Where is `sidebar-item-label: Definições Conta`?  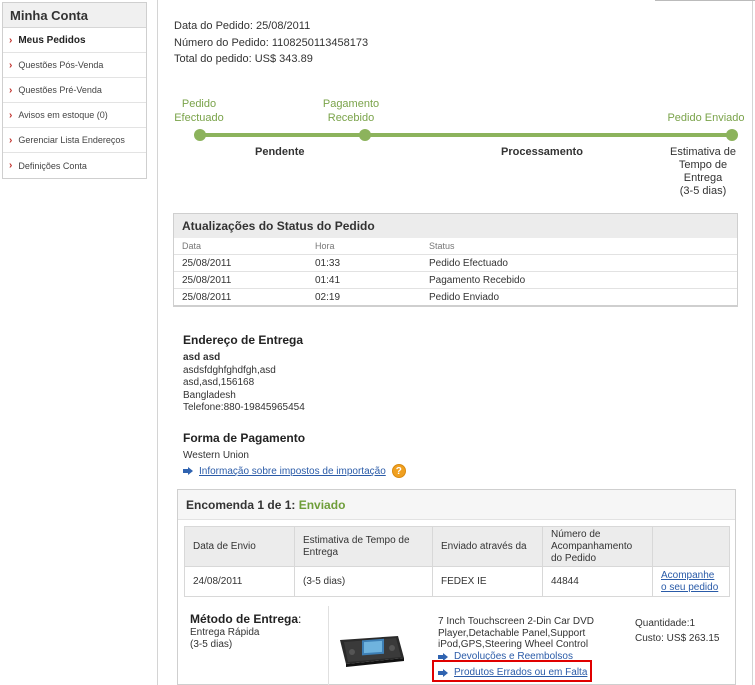 sidebar-item-label: Definições Conta is located at coordinates (52, 165).